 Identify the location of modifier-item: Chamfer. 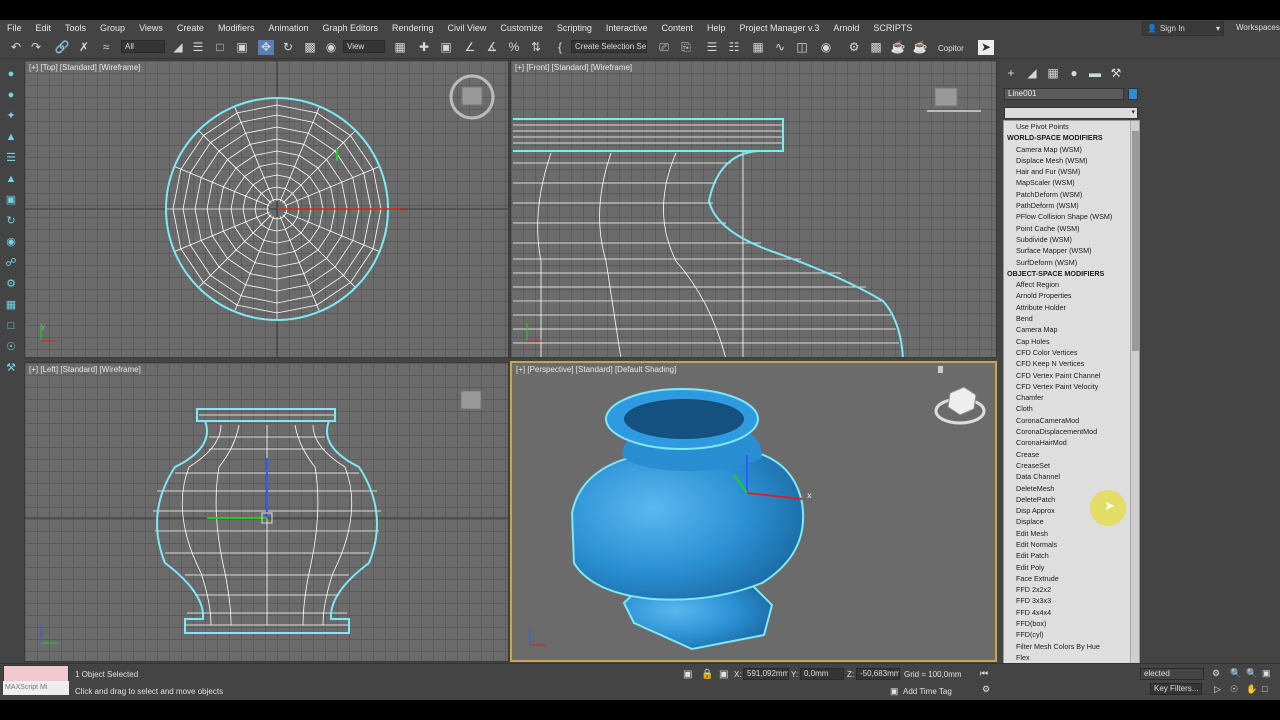
(1071, 397).